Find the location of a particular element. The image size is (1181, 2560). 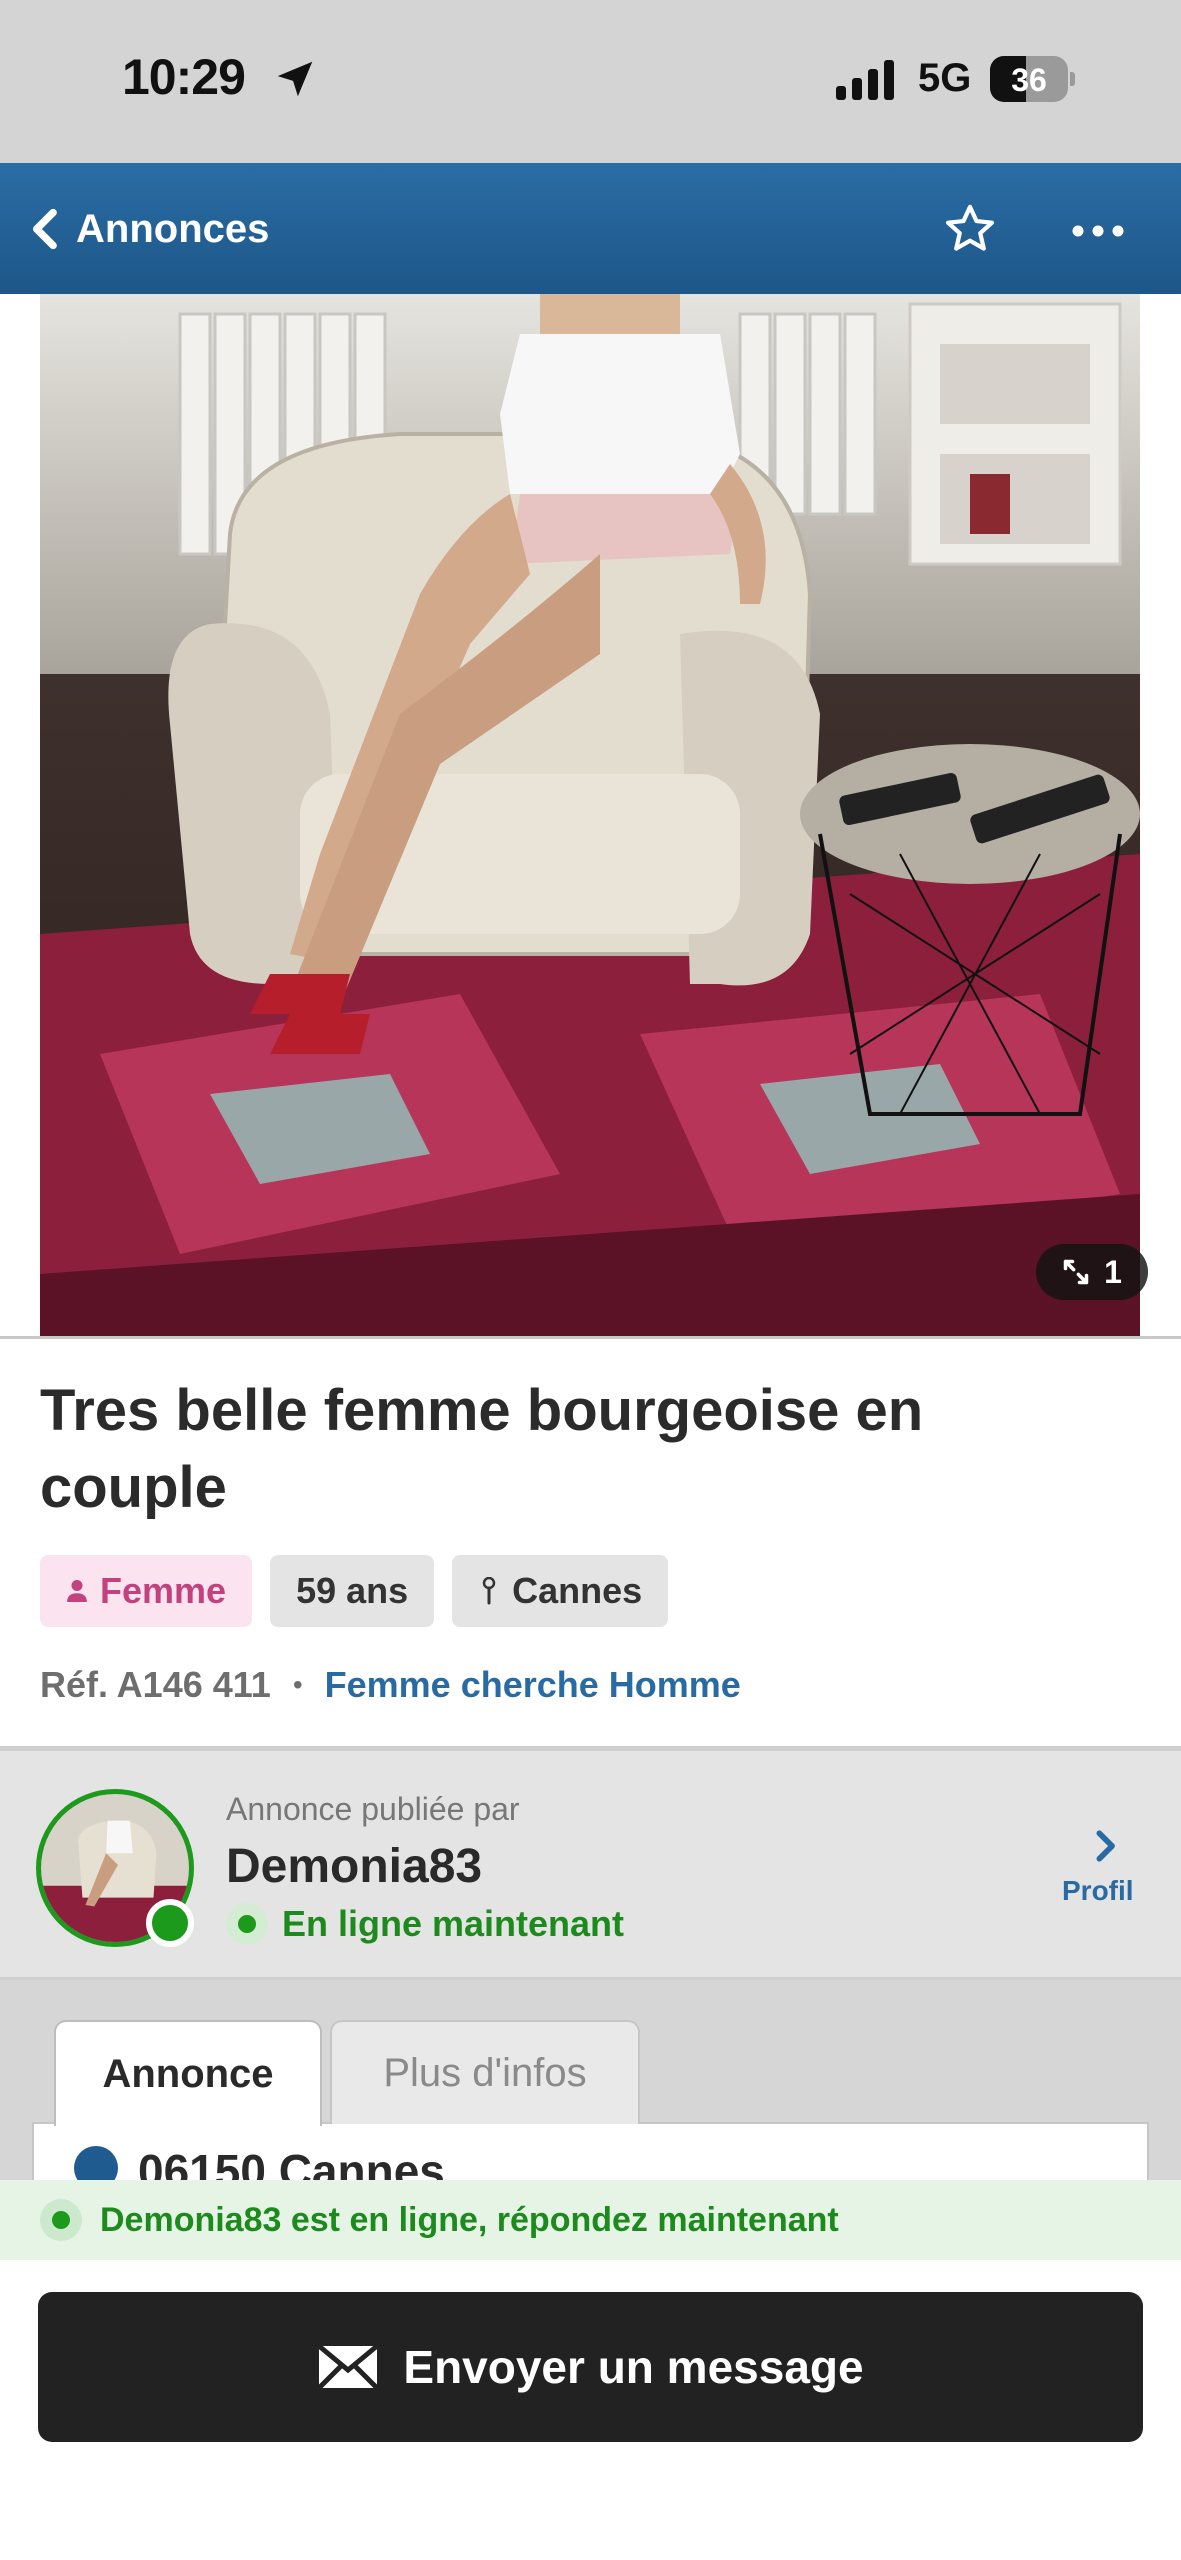

photo-count: 1 is located at coordinates (1113, 1271).